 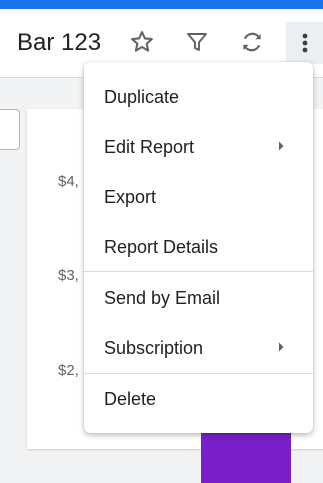 What do you see at coordinates (198, 271) in the screenshot?
I see `menu-divider` at bounding box center [198, 271].